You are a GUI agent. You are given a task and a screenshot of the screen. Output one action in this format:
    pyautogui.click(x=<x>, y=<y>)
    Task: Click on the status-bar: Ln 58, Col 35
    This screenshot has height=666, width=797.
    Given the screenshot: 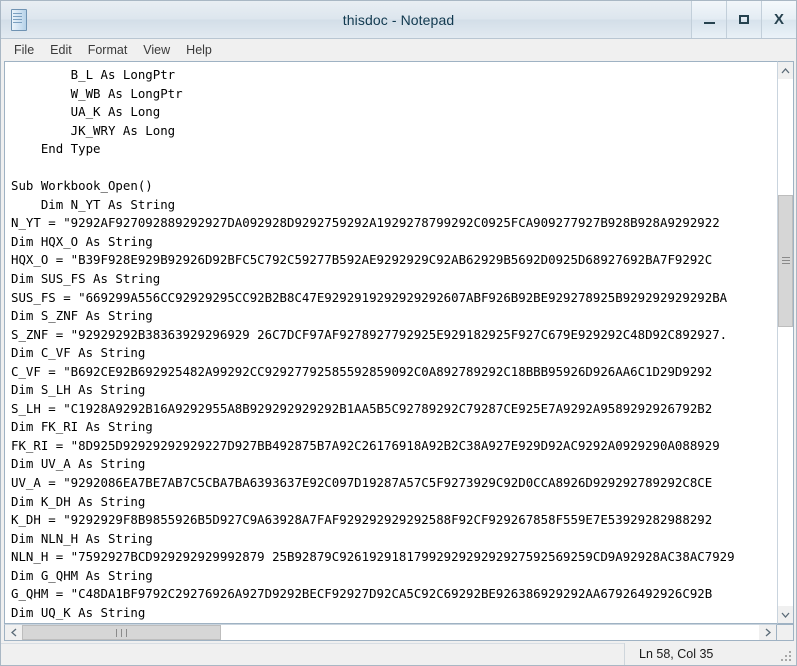 What is the action you would take?
    pyautogui.click(x=398, y=653)
    